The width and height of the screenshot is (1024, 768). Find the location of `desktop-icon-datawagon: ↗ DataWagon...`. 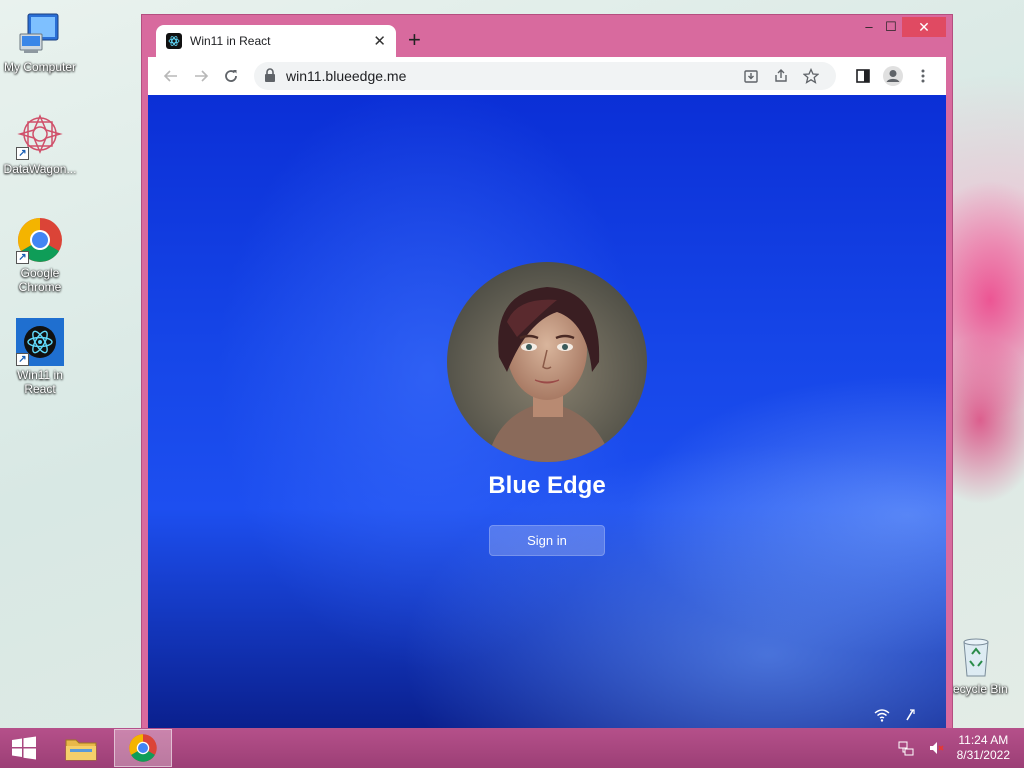

desktop-icon-datawagon: ↗ DataWagon... is located at coordinates (40, 144).